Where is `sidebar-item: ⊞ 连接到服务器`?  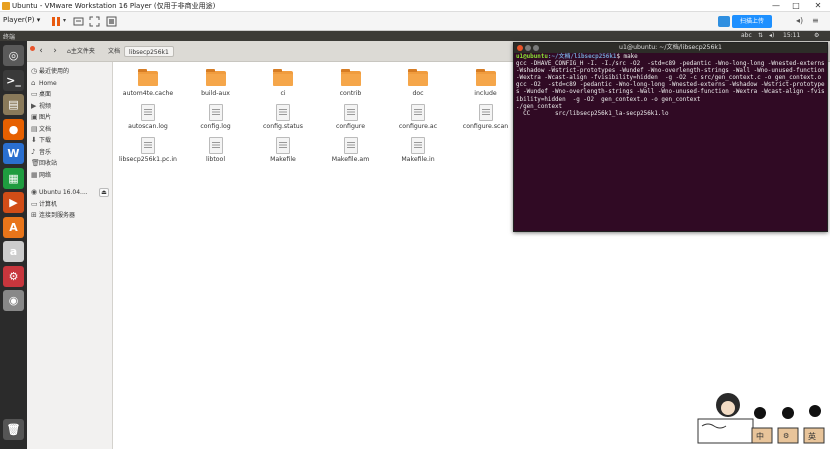 sidebar-item: ⊞ 连接到服务器 is located at coordinates (71, 215).